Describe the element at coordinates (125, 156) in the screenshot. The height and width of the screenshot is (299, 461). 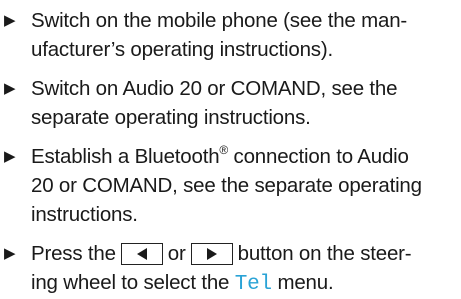
I see `step-3-line-1-pre: Establish a Bluetooth` at that location.